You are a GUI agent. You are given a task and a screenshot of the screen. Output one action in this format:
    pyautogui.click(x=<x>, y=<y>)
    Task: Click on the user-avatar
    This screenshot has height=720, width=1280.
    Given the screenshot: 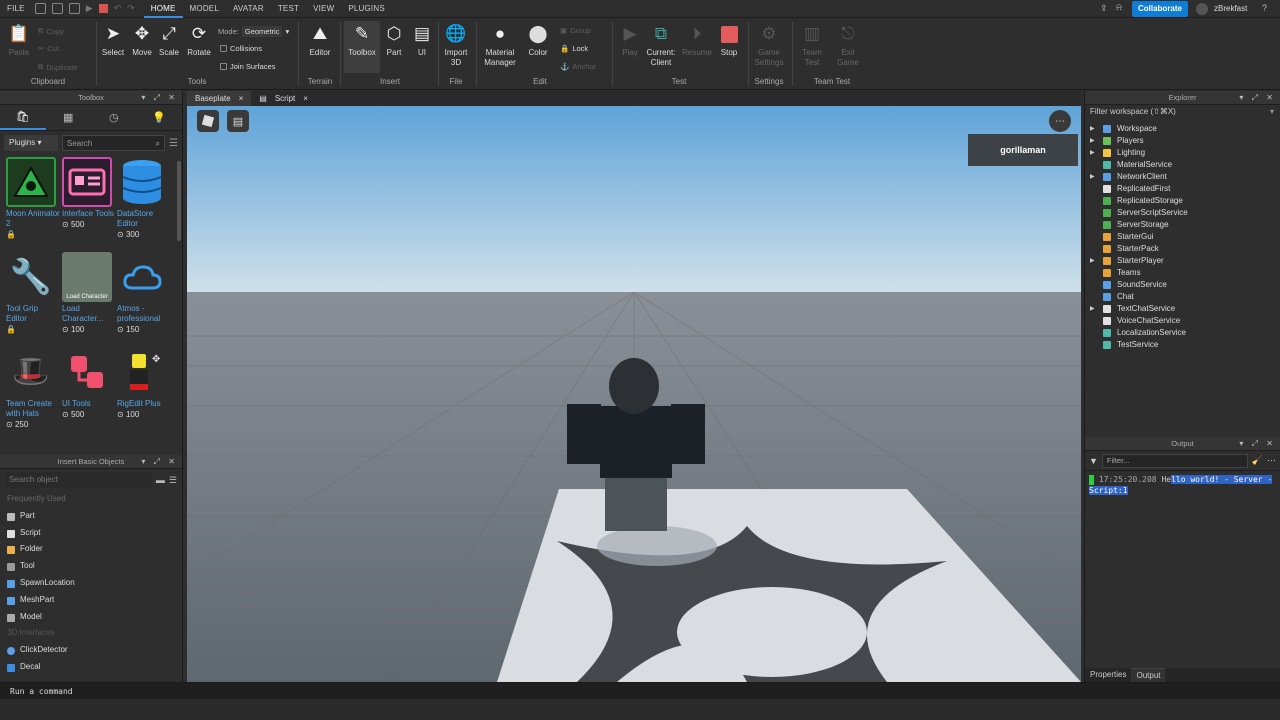 What is the action you would take?
    pyautogui.click(x=1202, y=9)
    